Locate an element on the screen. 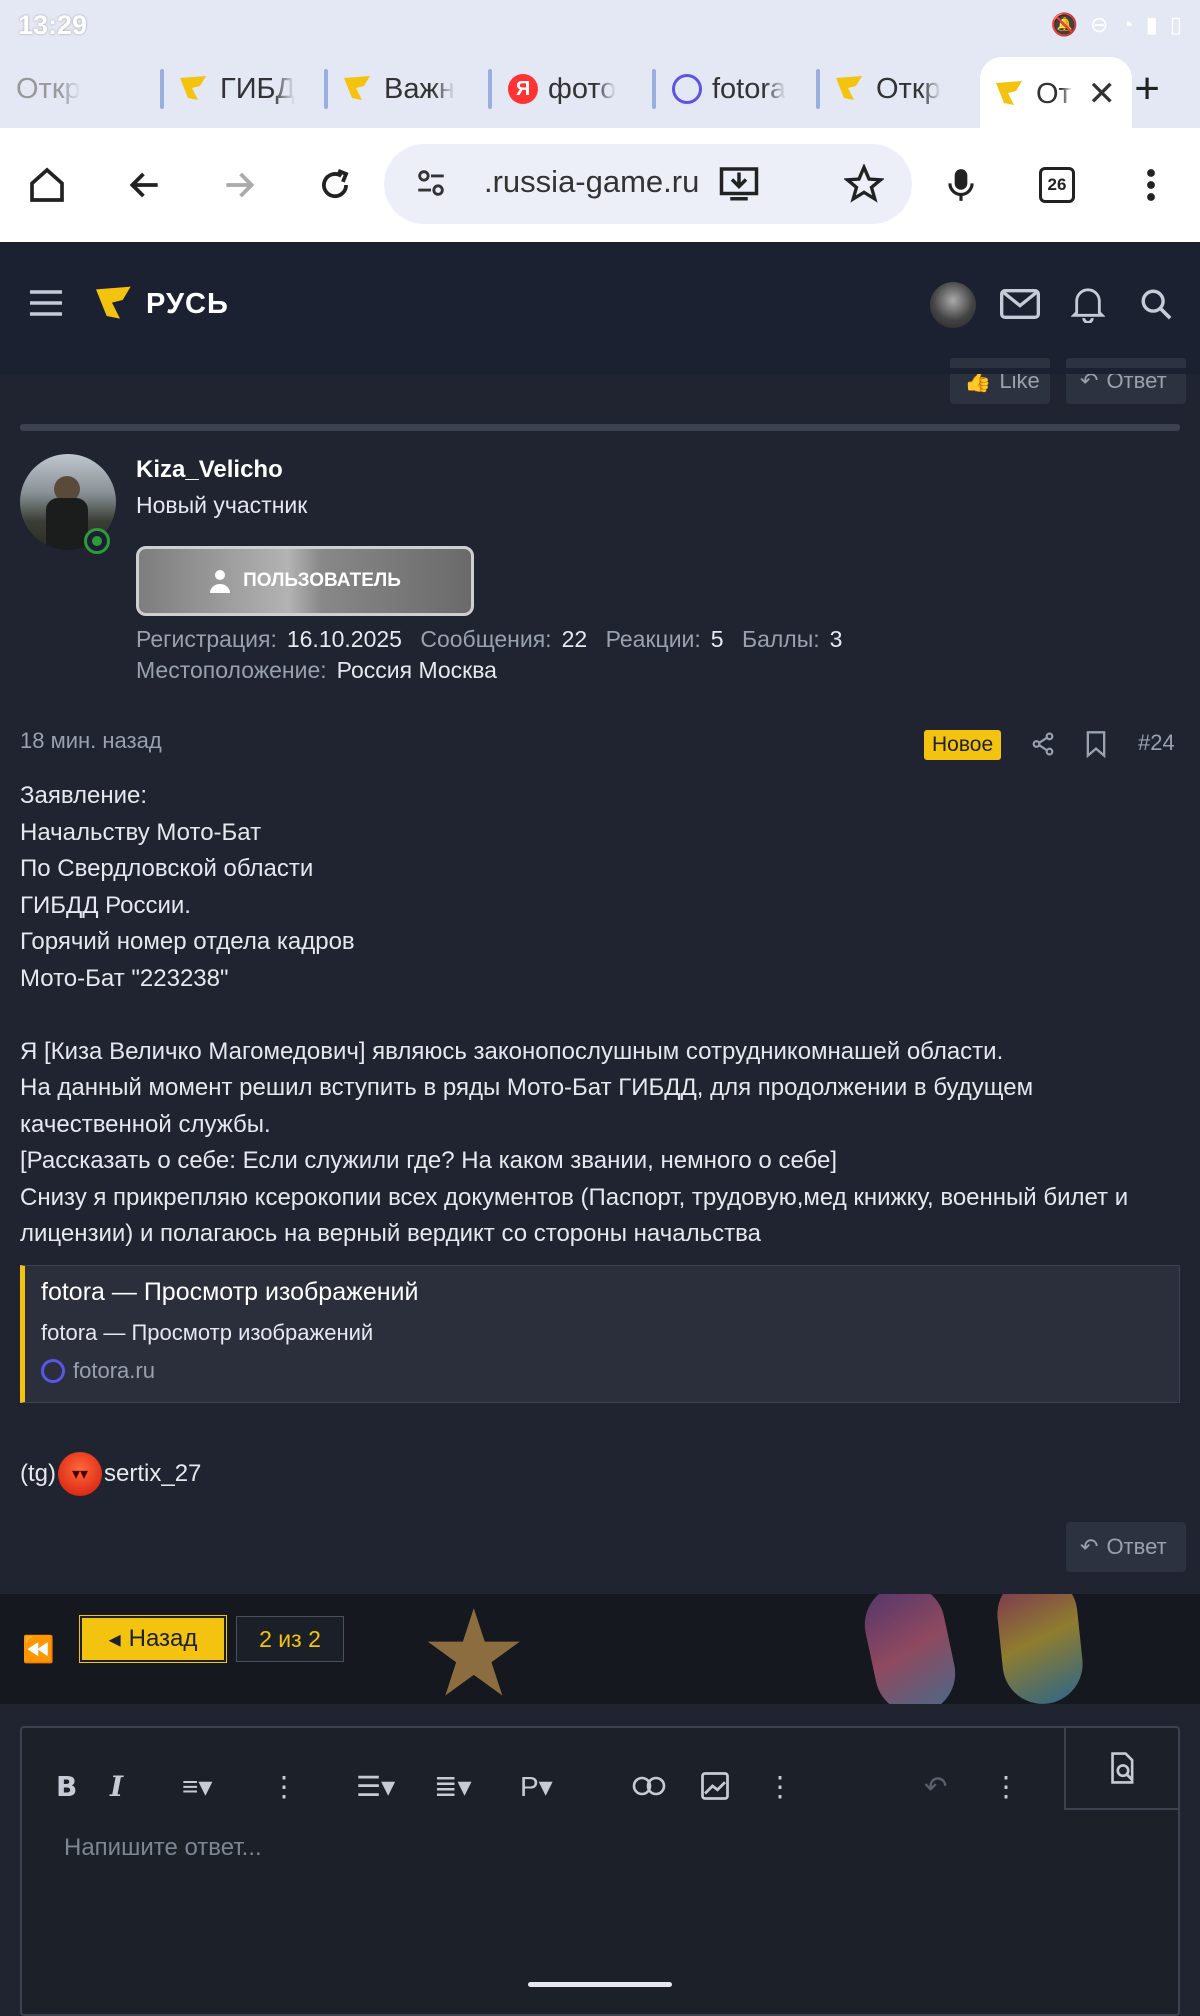  italic-icon: I is located at coordinates (117, 1786).